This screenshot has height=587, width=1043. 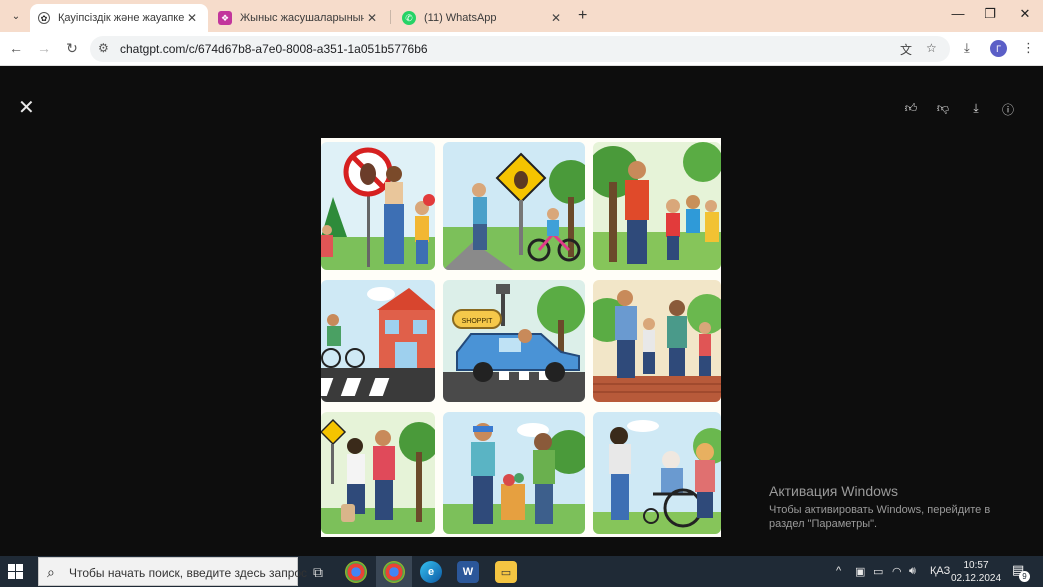 I want to click on search-placeholder: Чтобы начать поиск, введите здесь запрос, so click(x=188, y=573).